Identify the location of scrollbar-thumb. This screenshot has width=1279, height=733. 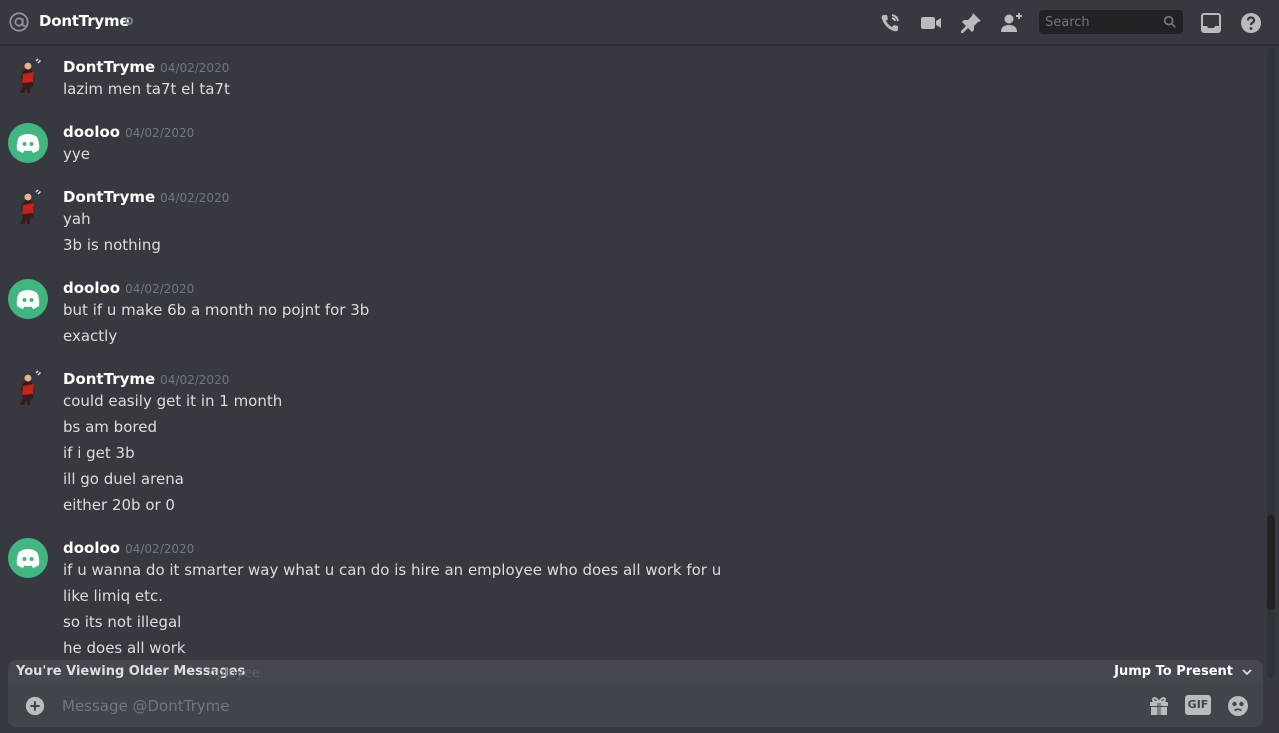
(1271, 562).